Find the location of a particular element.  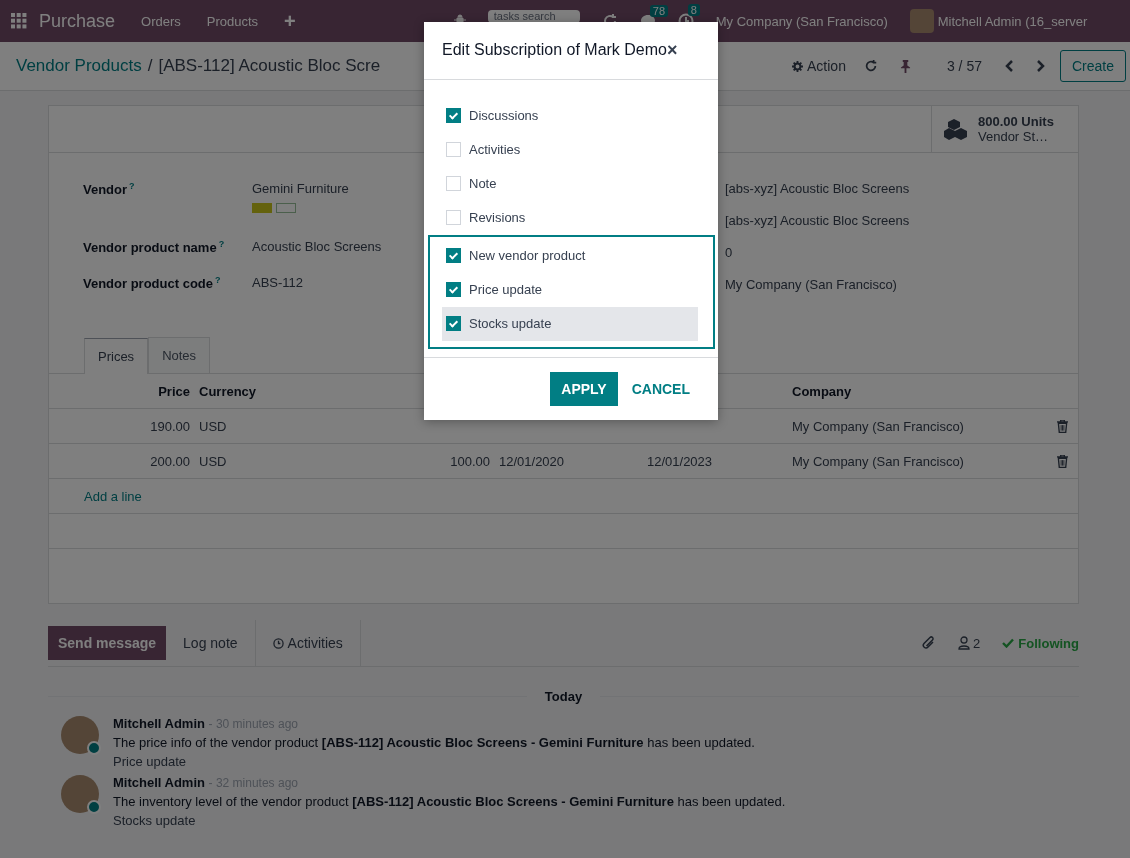

cancel-button: CANCEL is located at coordinates (660, 388).